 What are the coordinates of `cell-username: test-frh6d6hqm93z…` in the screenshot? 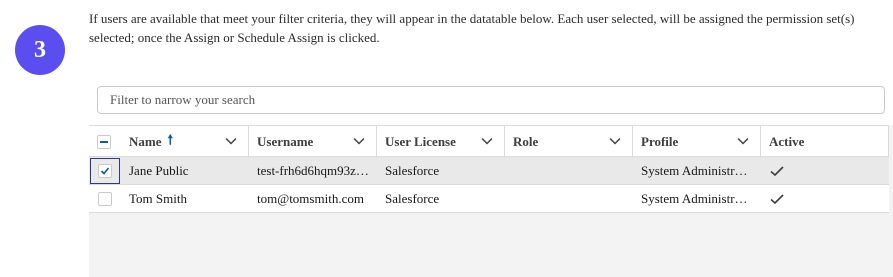 It's located at (313, 170).